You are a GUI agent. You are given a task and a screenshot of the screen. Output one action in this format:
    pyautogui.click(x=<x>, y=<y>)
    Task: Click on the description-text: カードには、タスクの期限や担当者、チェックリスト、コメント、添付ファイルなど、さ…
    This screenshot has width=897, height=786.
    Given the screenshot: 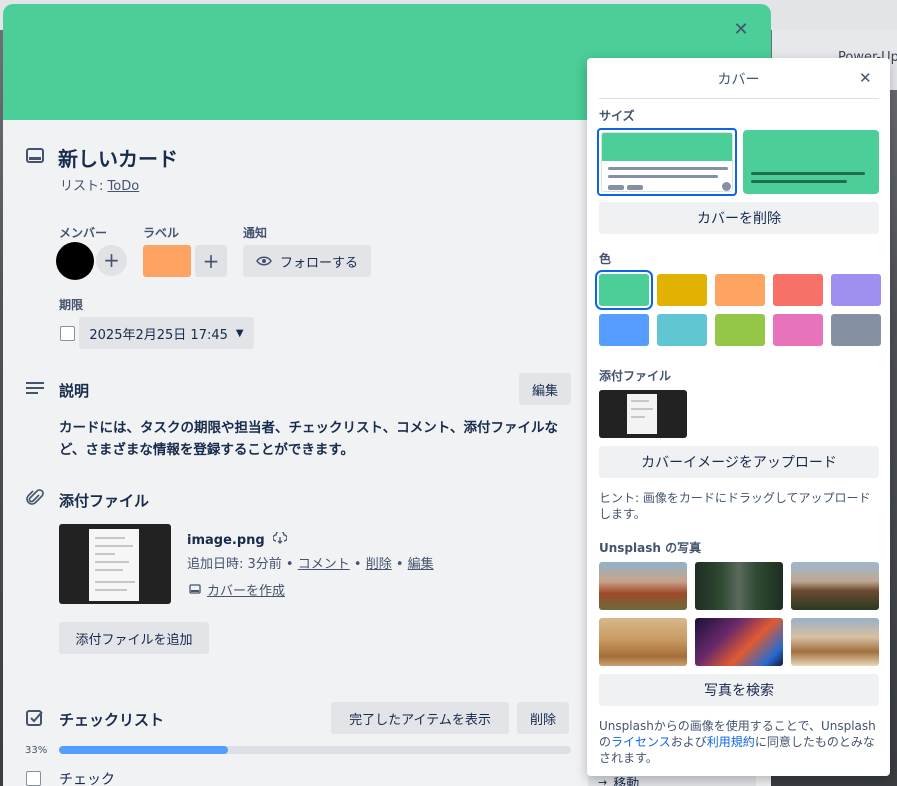 What is the action you would take?
    pyautogui.click(x=319, y=439)
    